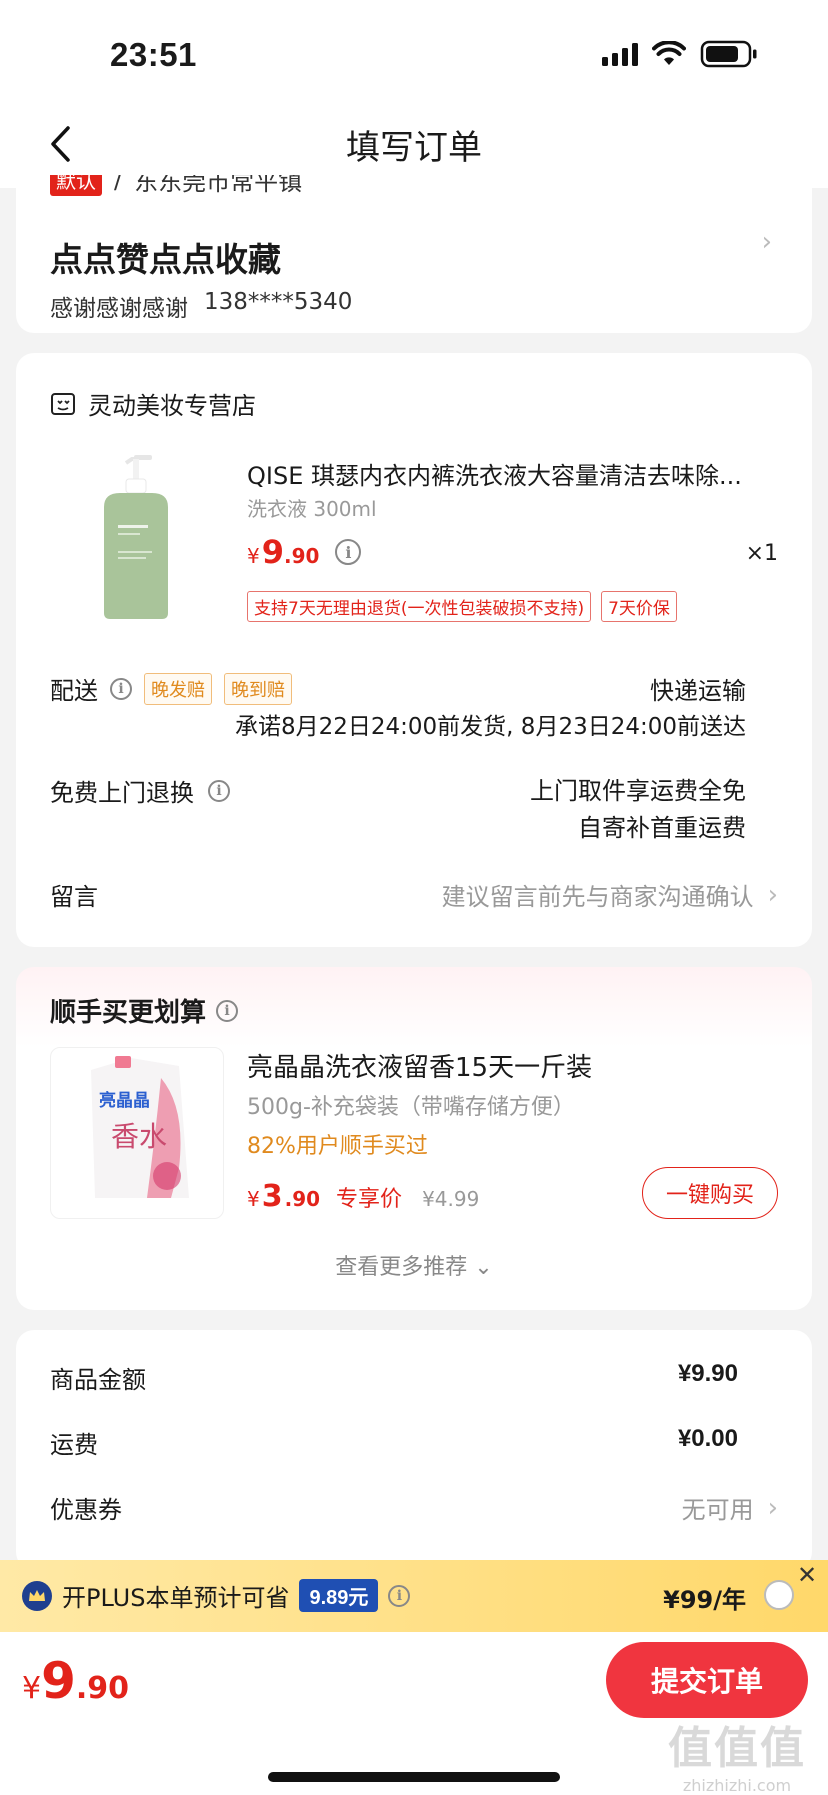  Describe the element at coordinates (312, 509) in the screenshot. I see `product-spec: 洗衣液 300ml` at that location.